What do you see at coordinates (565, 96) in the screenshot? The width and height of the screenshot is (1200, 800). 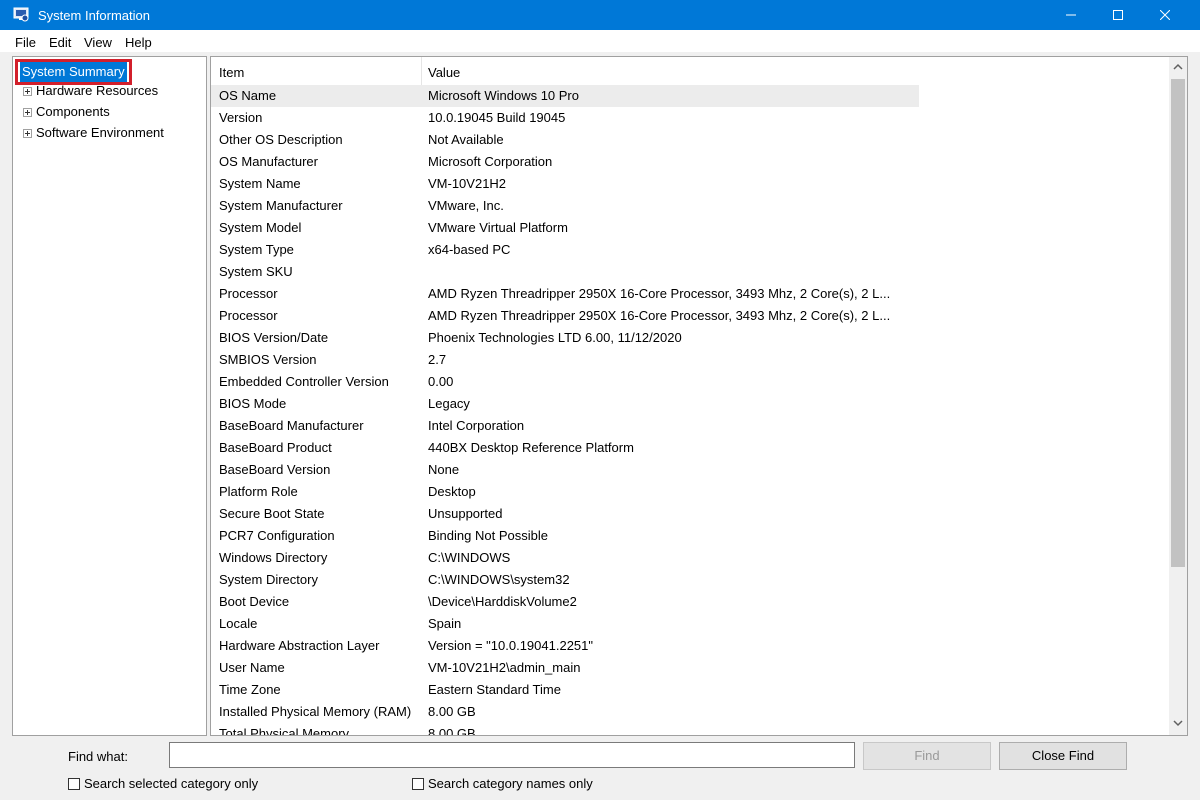 I see `table-row: OS Name Microsoft Windows 10 Pro` at bounding box center [565, 96].